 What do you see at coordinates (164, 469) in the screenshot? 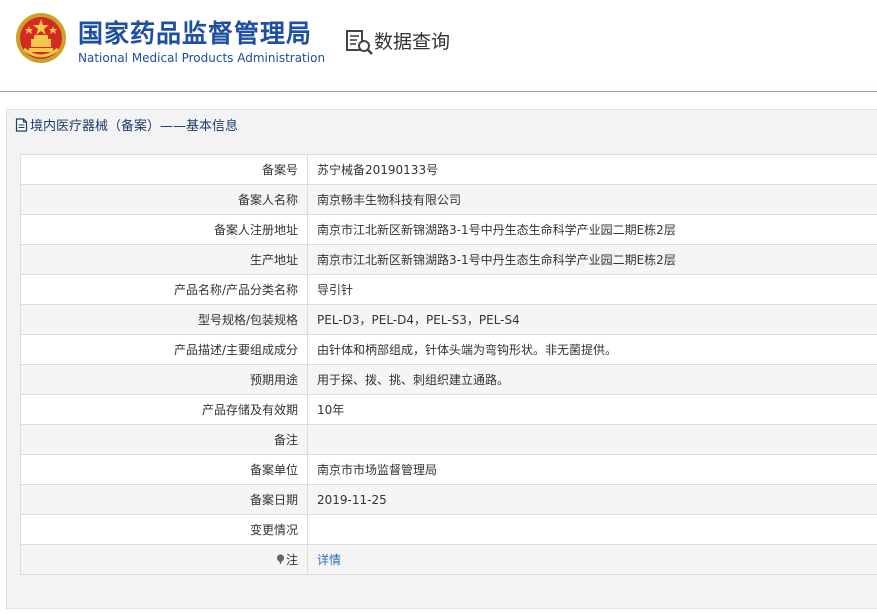
I see `row-label: 备案单位` at bounding box center [164, 469].